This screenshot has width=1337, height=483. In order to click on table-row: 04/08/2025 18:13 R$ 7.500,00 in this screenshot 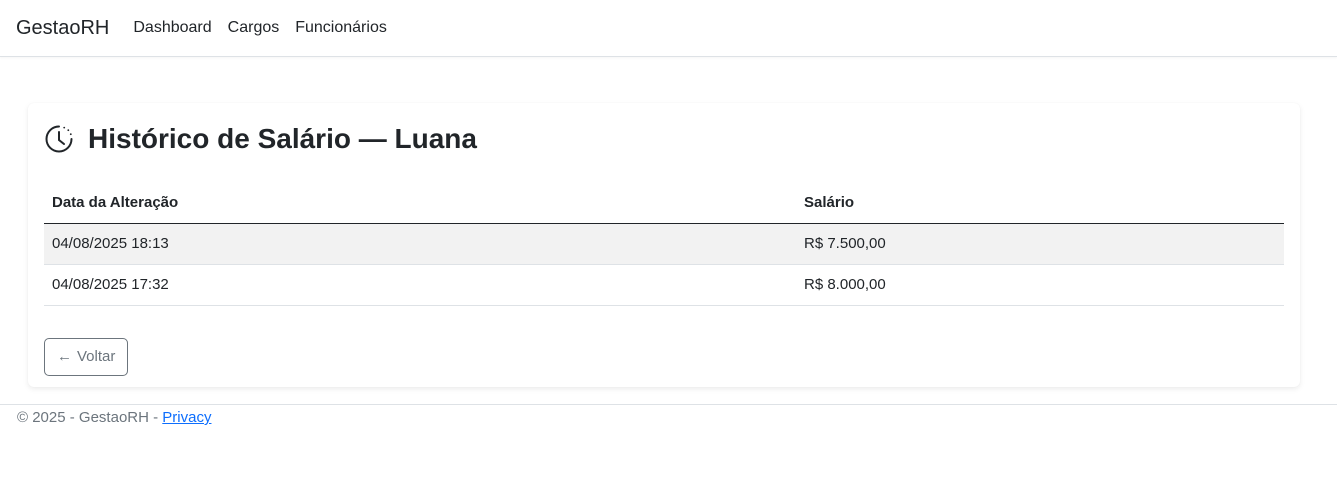, I will do `click(664, 244)`.